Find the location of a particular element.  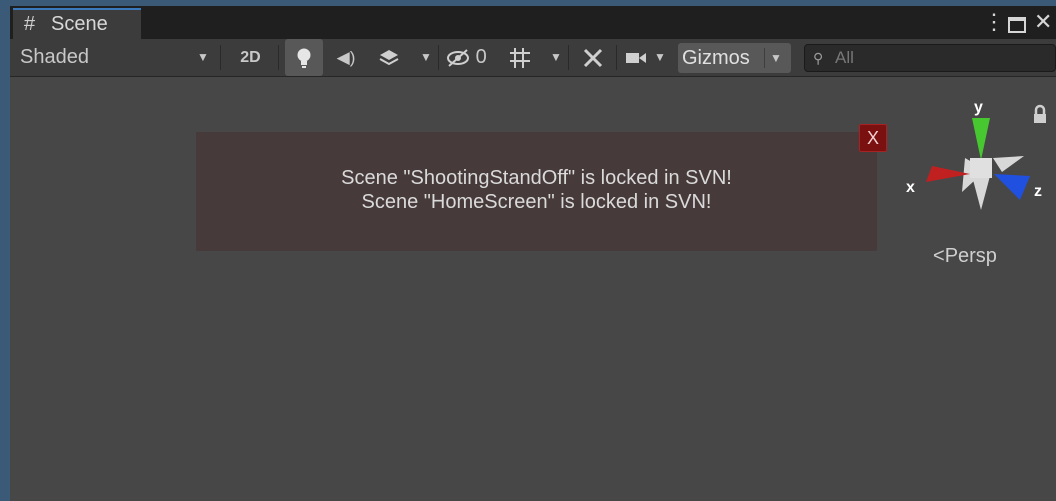

projection-arrow-icon: < is located at coordinates (939, 256).